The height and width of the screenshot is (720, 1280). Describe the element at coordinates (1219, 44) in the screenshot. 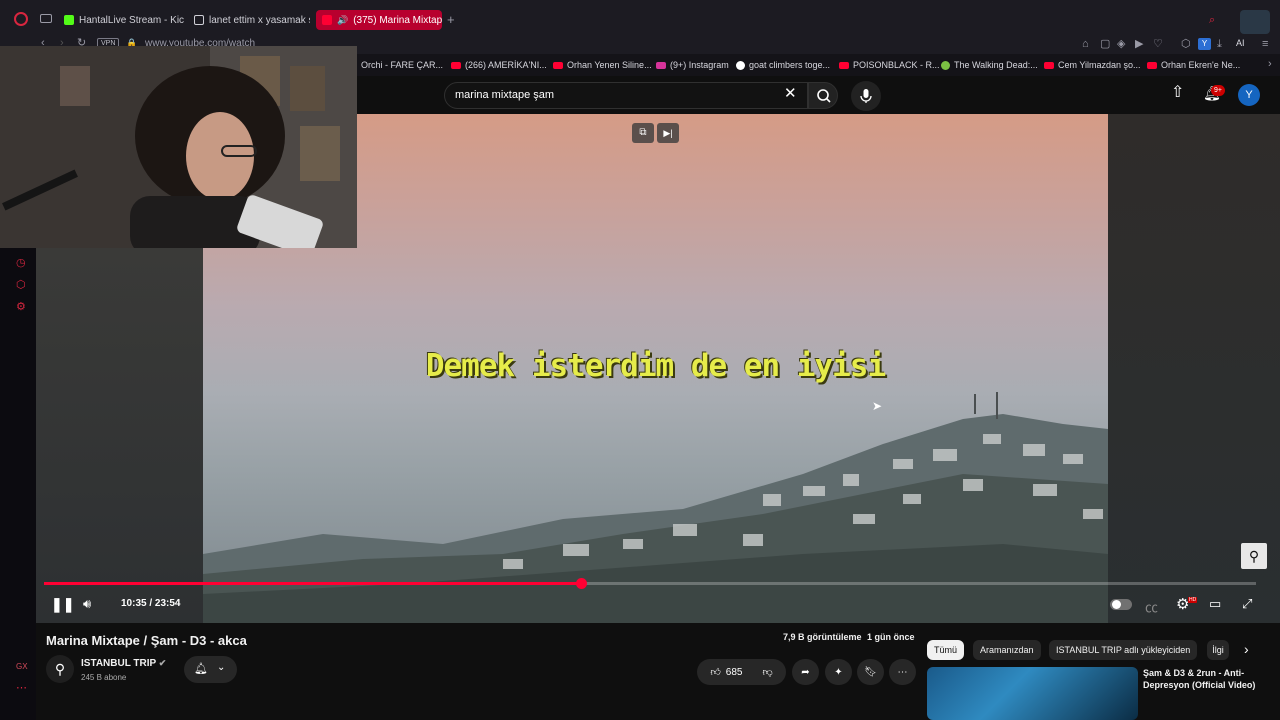

I see `download-icon: ⤓` at that location.